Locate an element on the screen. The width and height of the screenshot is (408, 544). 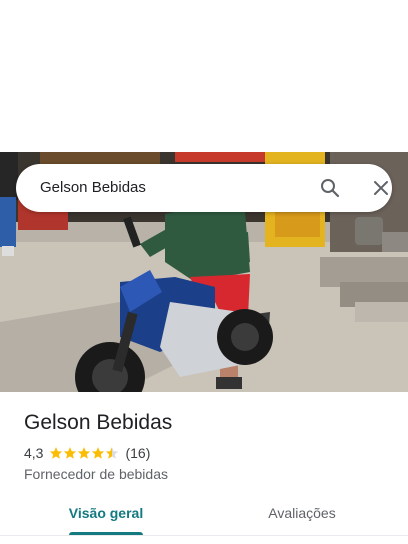
review-count: (16) is located at coordinates (137, 453).